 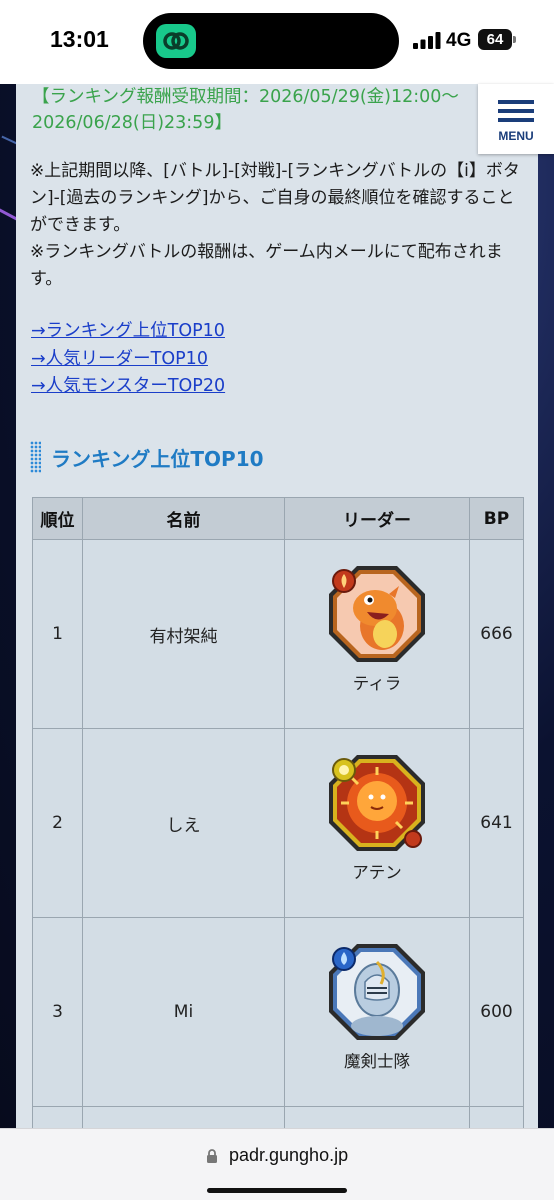 I want to click on leader-cell: アテン, so click(x=377, y=823).